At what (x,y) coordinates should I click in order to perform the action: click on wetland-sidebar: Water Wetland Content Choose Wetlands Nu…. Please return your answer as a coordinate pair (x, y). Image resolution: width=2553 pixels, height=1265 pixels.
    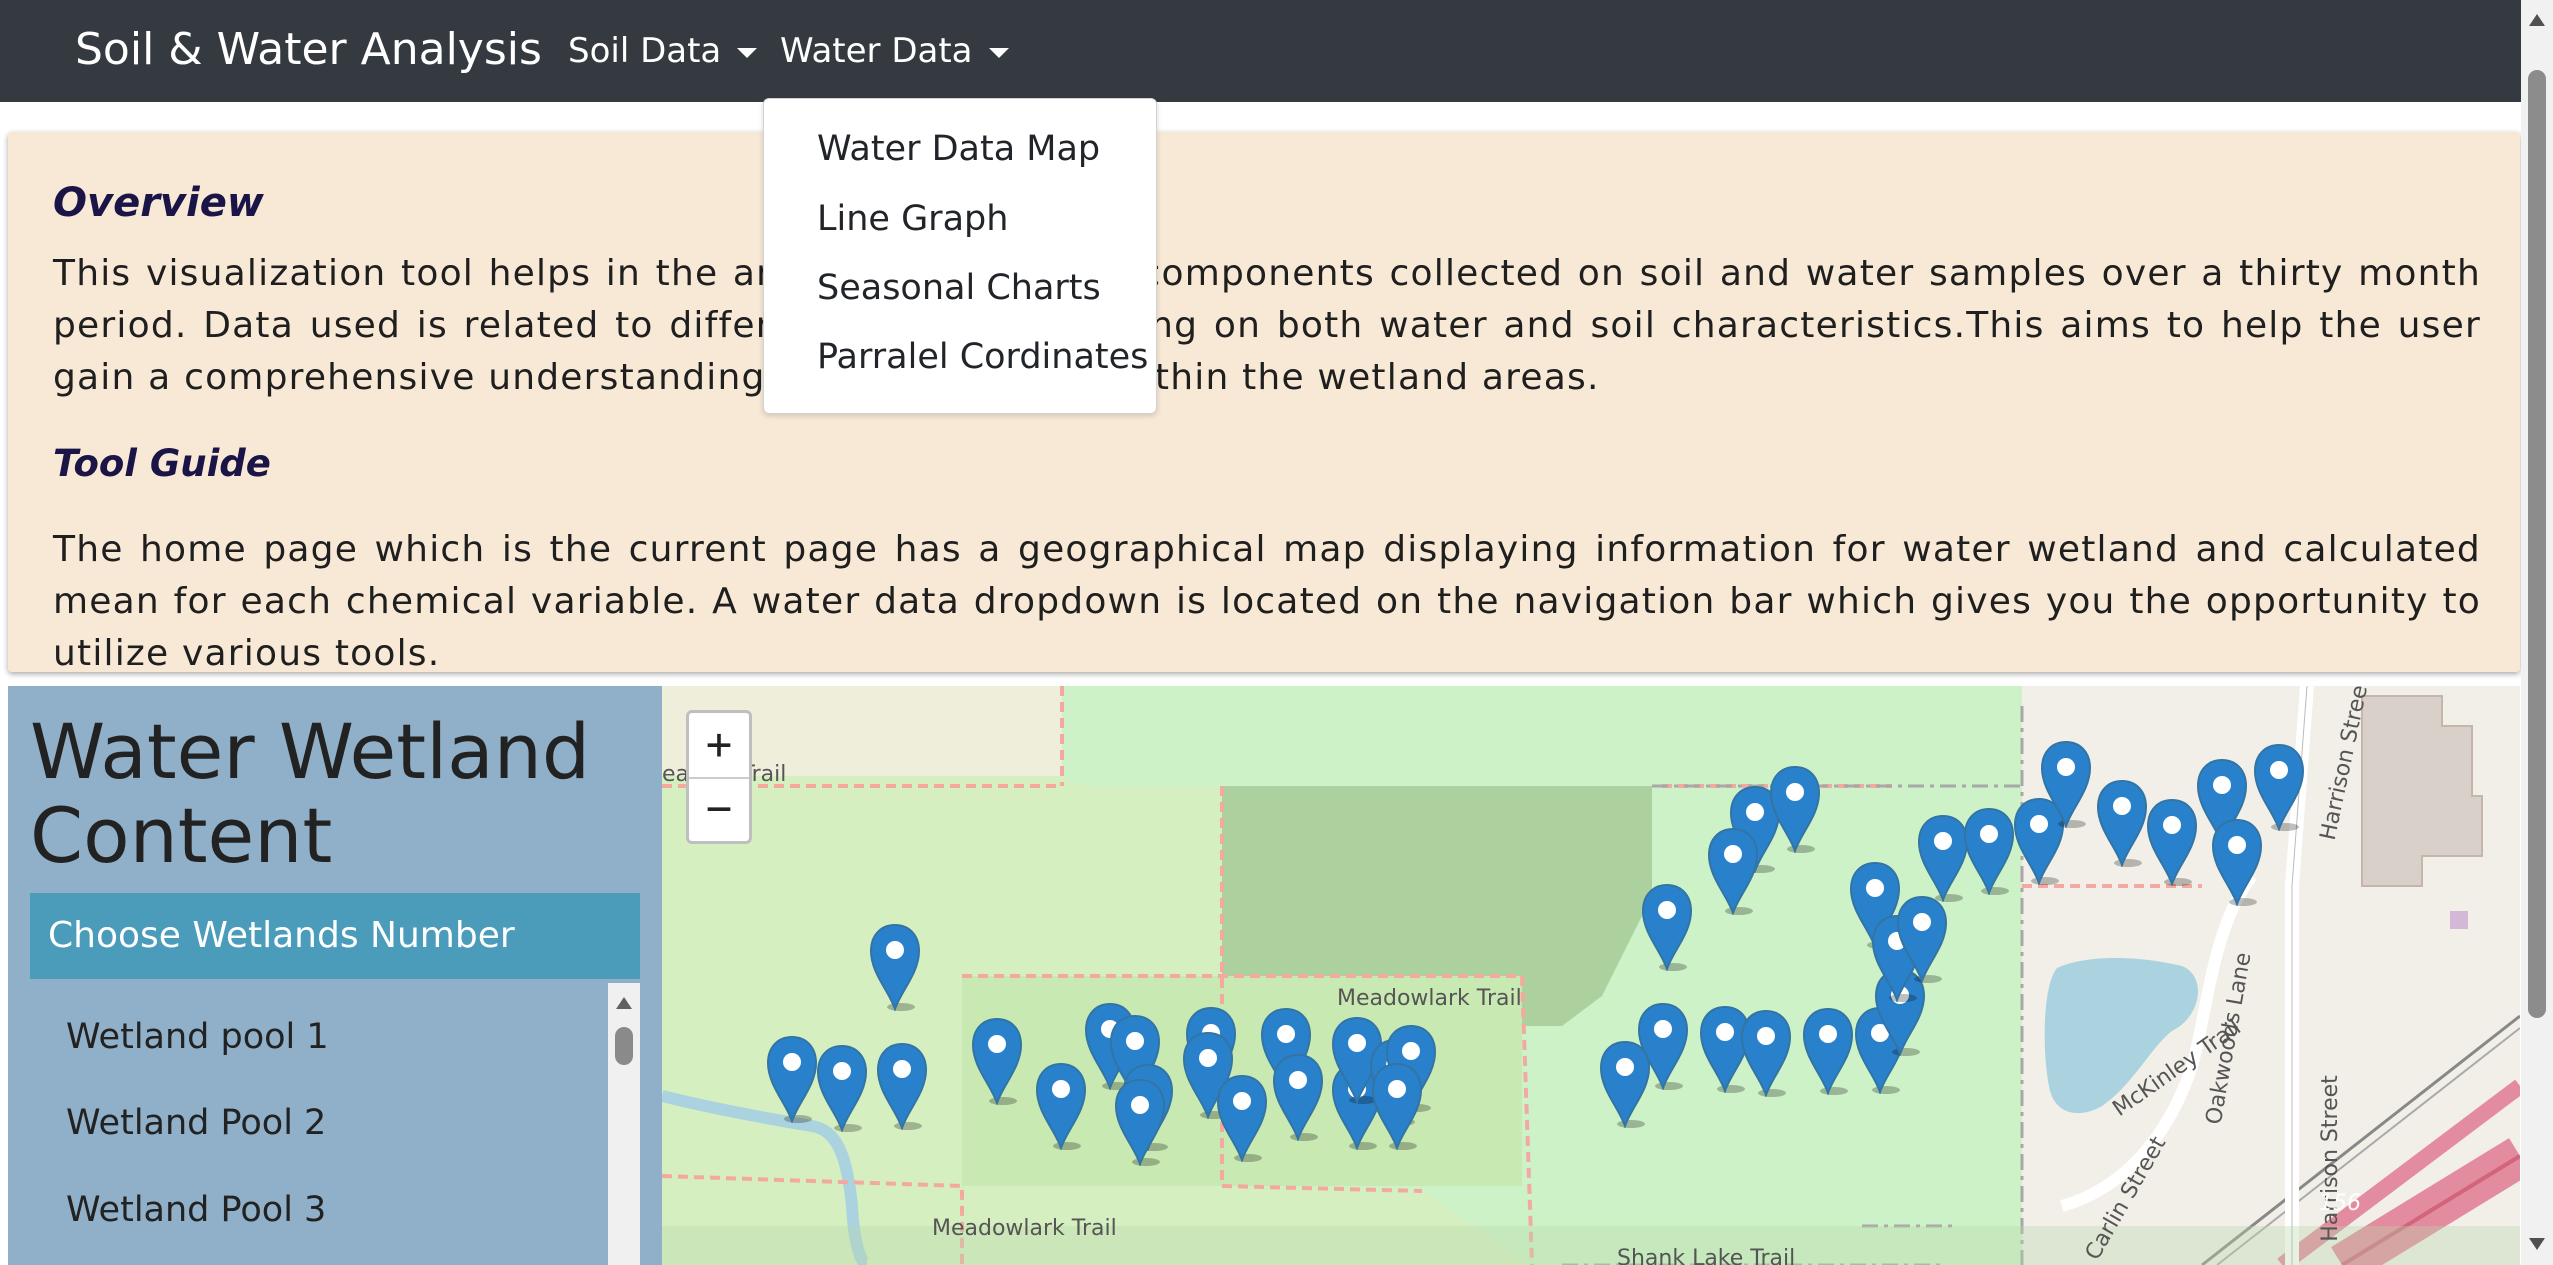
    Looking at the image, I should click on (335, 975).